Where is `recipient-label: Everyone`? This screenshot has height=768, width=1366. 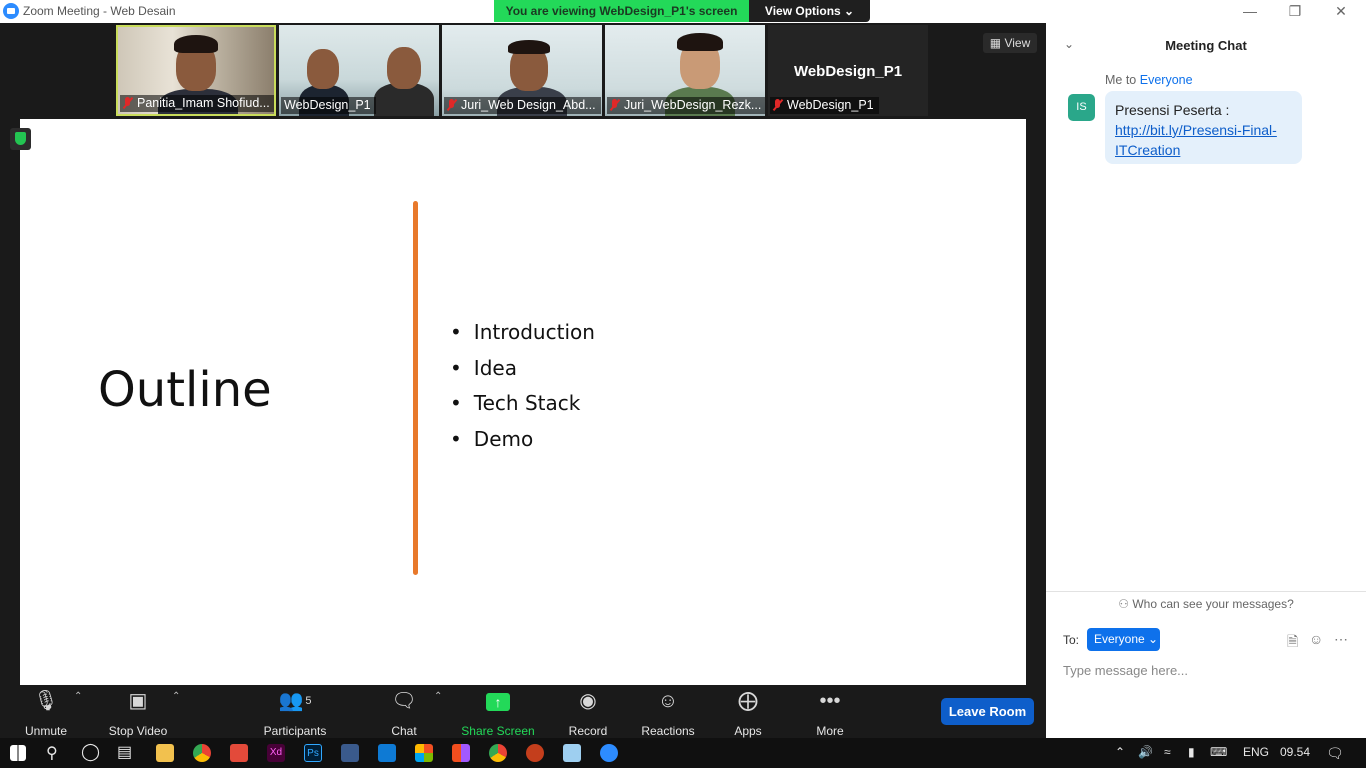
recipient-label: Everyone is located at coordinates (1166, 80).